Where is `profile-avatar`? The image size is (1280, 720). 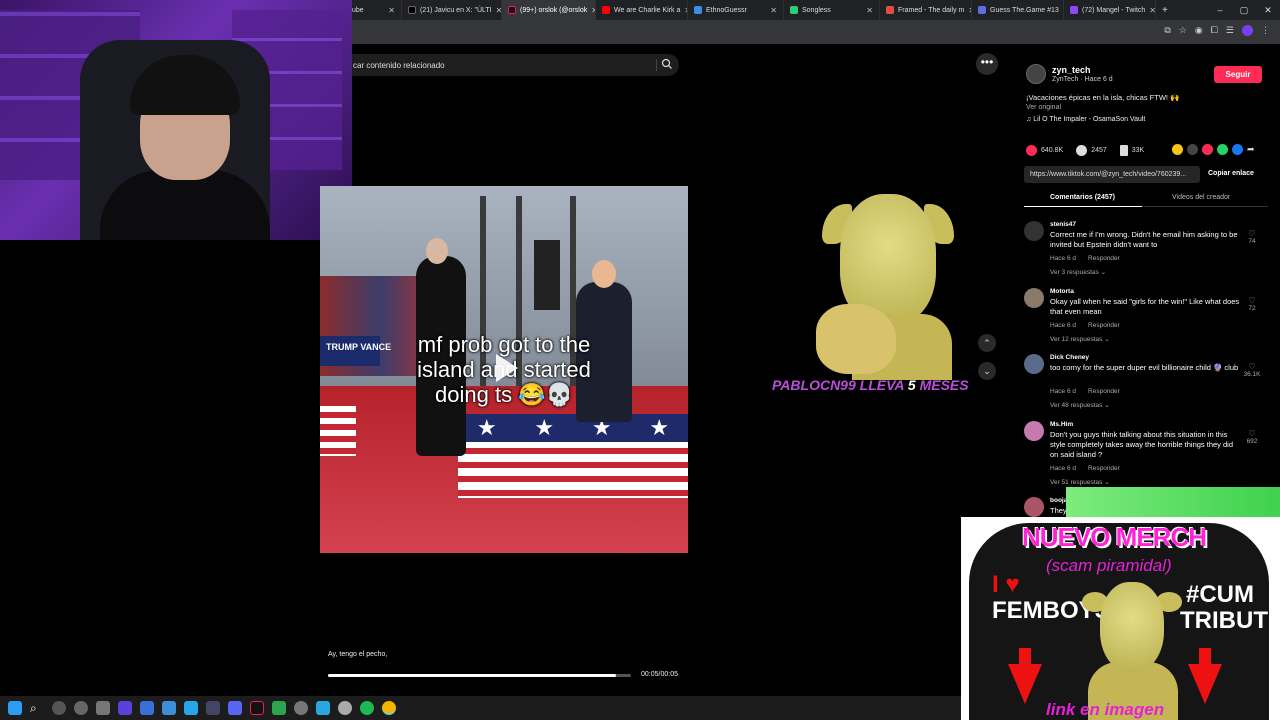
profile-avatar is located at coordinates (1247, 30).